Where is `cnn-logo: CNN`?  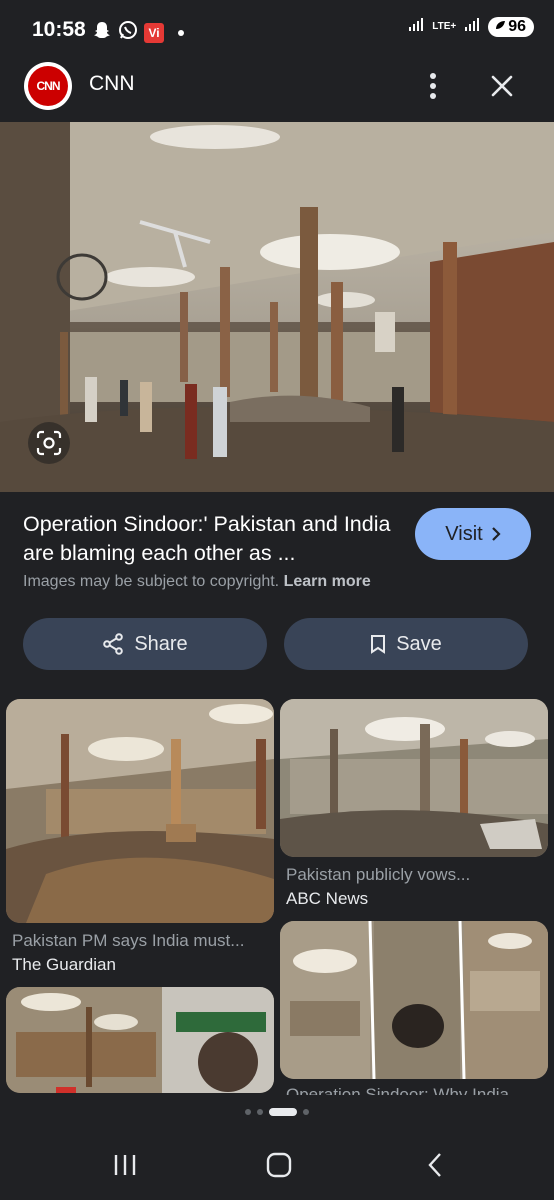
cnn-logo: CNN is located at coordinates (48, 86).